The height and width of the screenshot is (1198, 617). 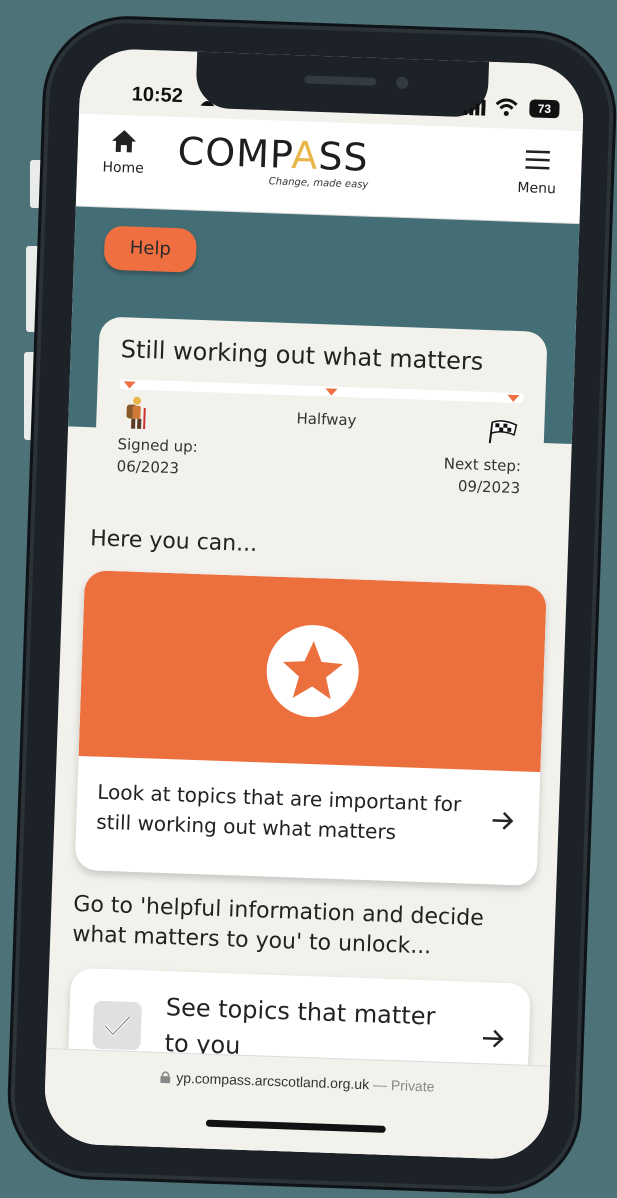 I want to click on front-camera, so click(x=402, y=83).